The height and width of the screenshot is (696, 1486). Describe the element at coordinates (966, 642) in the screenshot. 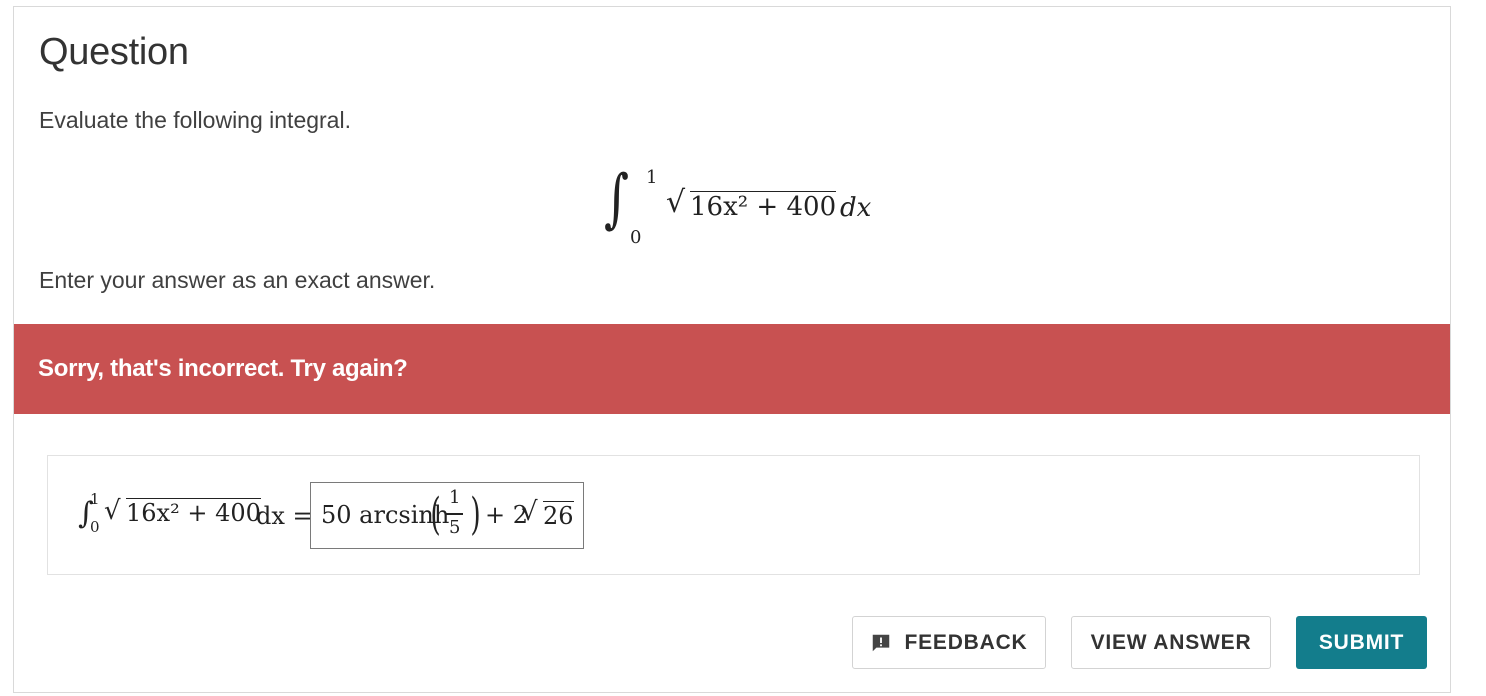

I see `feedback-button-label: FEEDBACK` at that location.